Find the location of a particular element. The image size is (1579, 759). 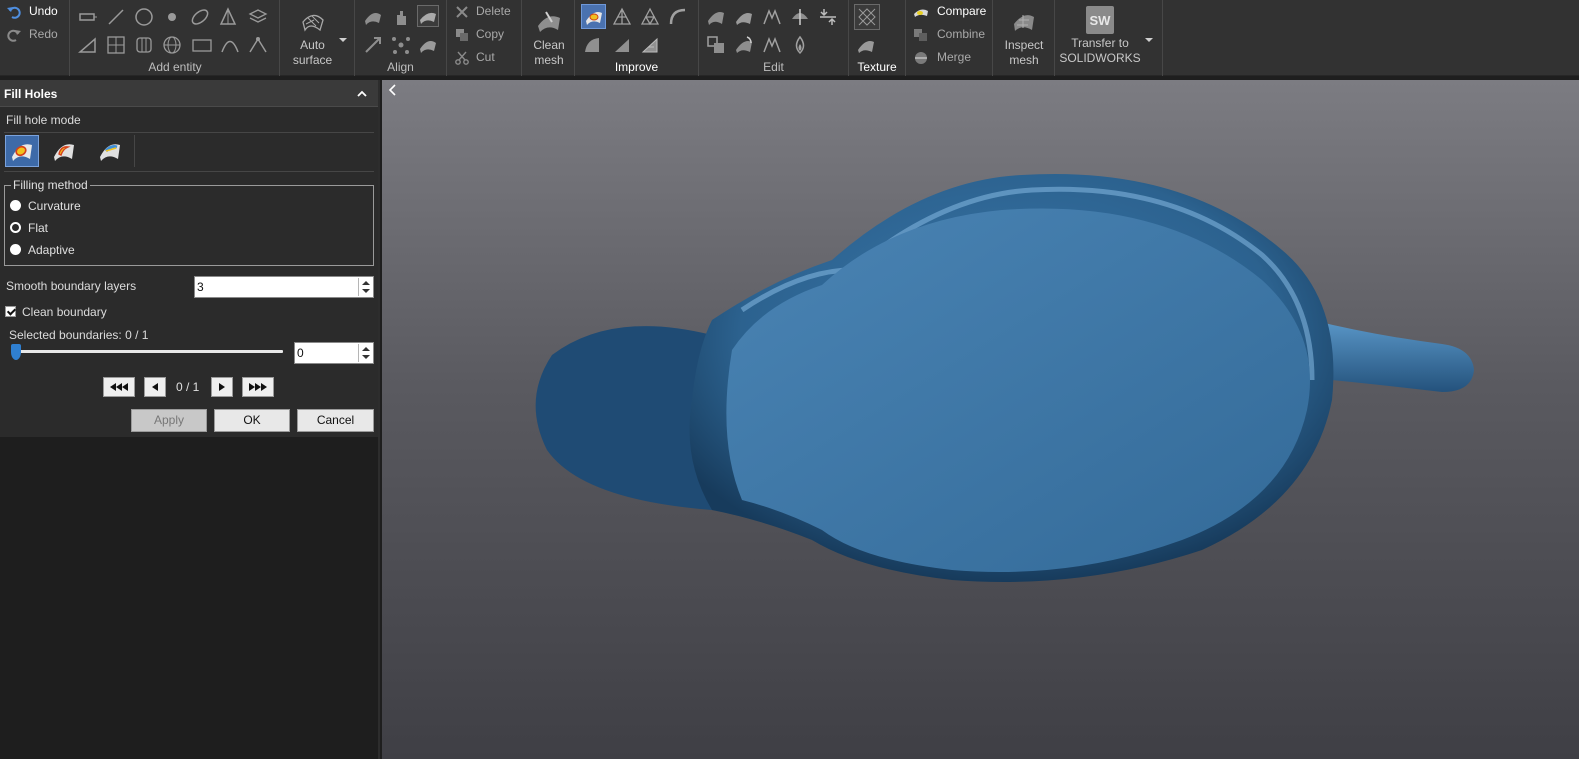

global-remesh-icon is located at coordinates (650, 45).